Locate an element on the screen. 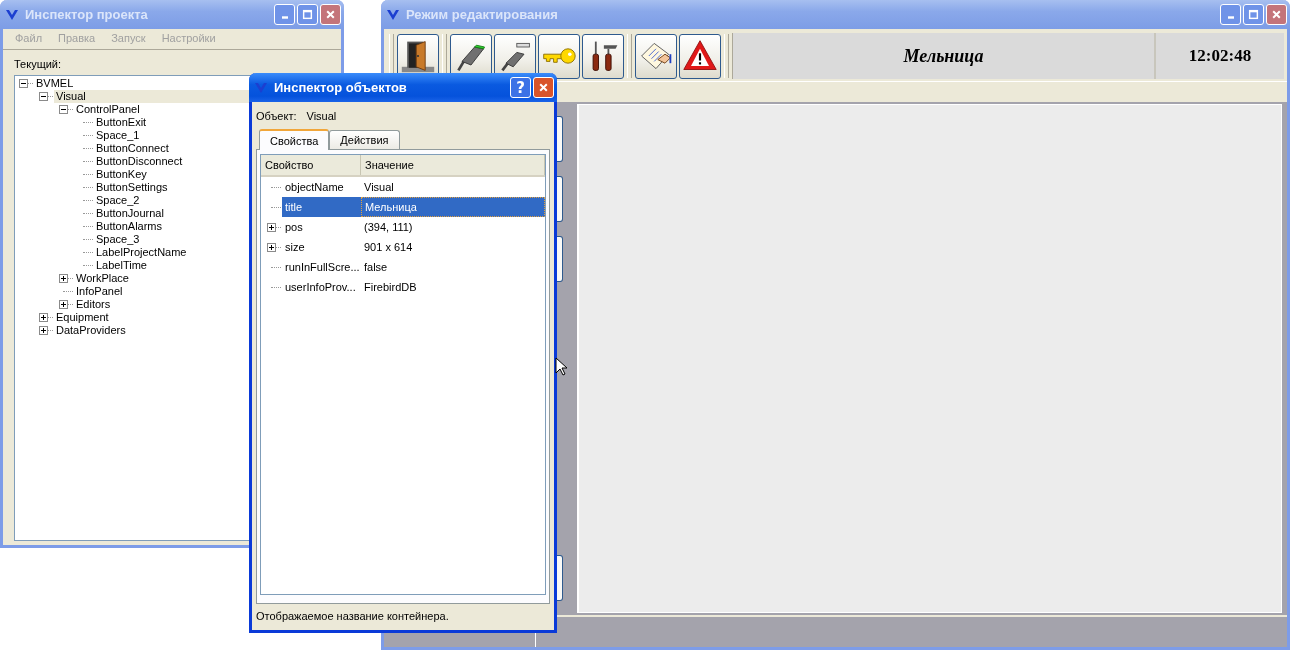  tree-item: ButtonSettings is located at coordinates (171, 187).